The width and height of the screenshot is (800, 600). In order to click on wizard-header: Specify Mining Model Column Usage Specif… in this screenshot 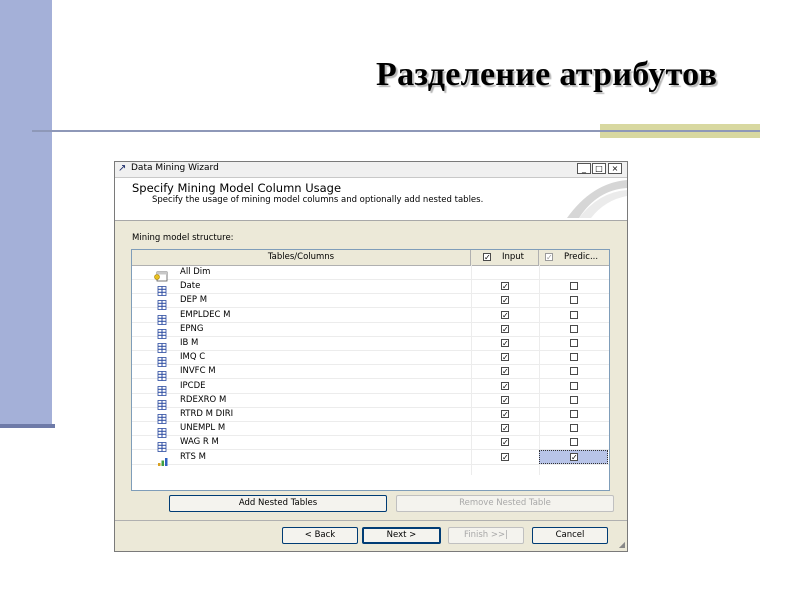, I will do `click(371, 199)`.